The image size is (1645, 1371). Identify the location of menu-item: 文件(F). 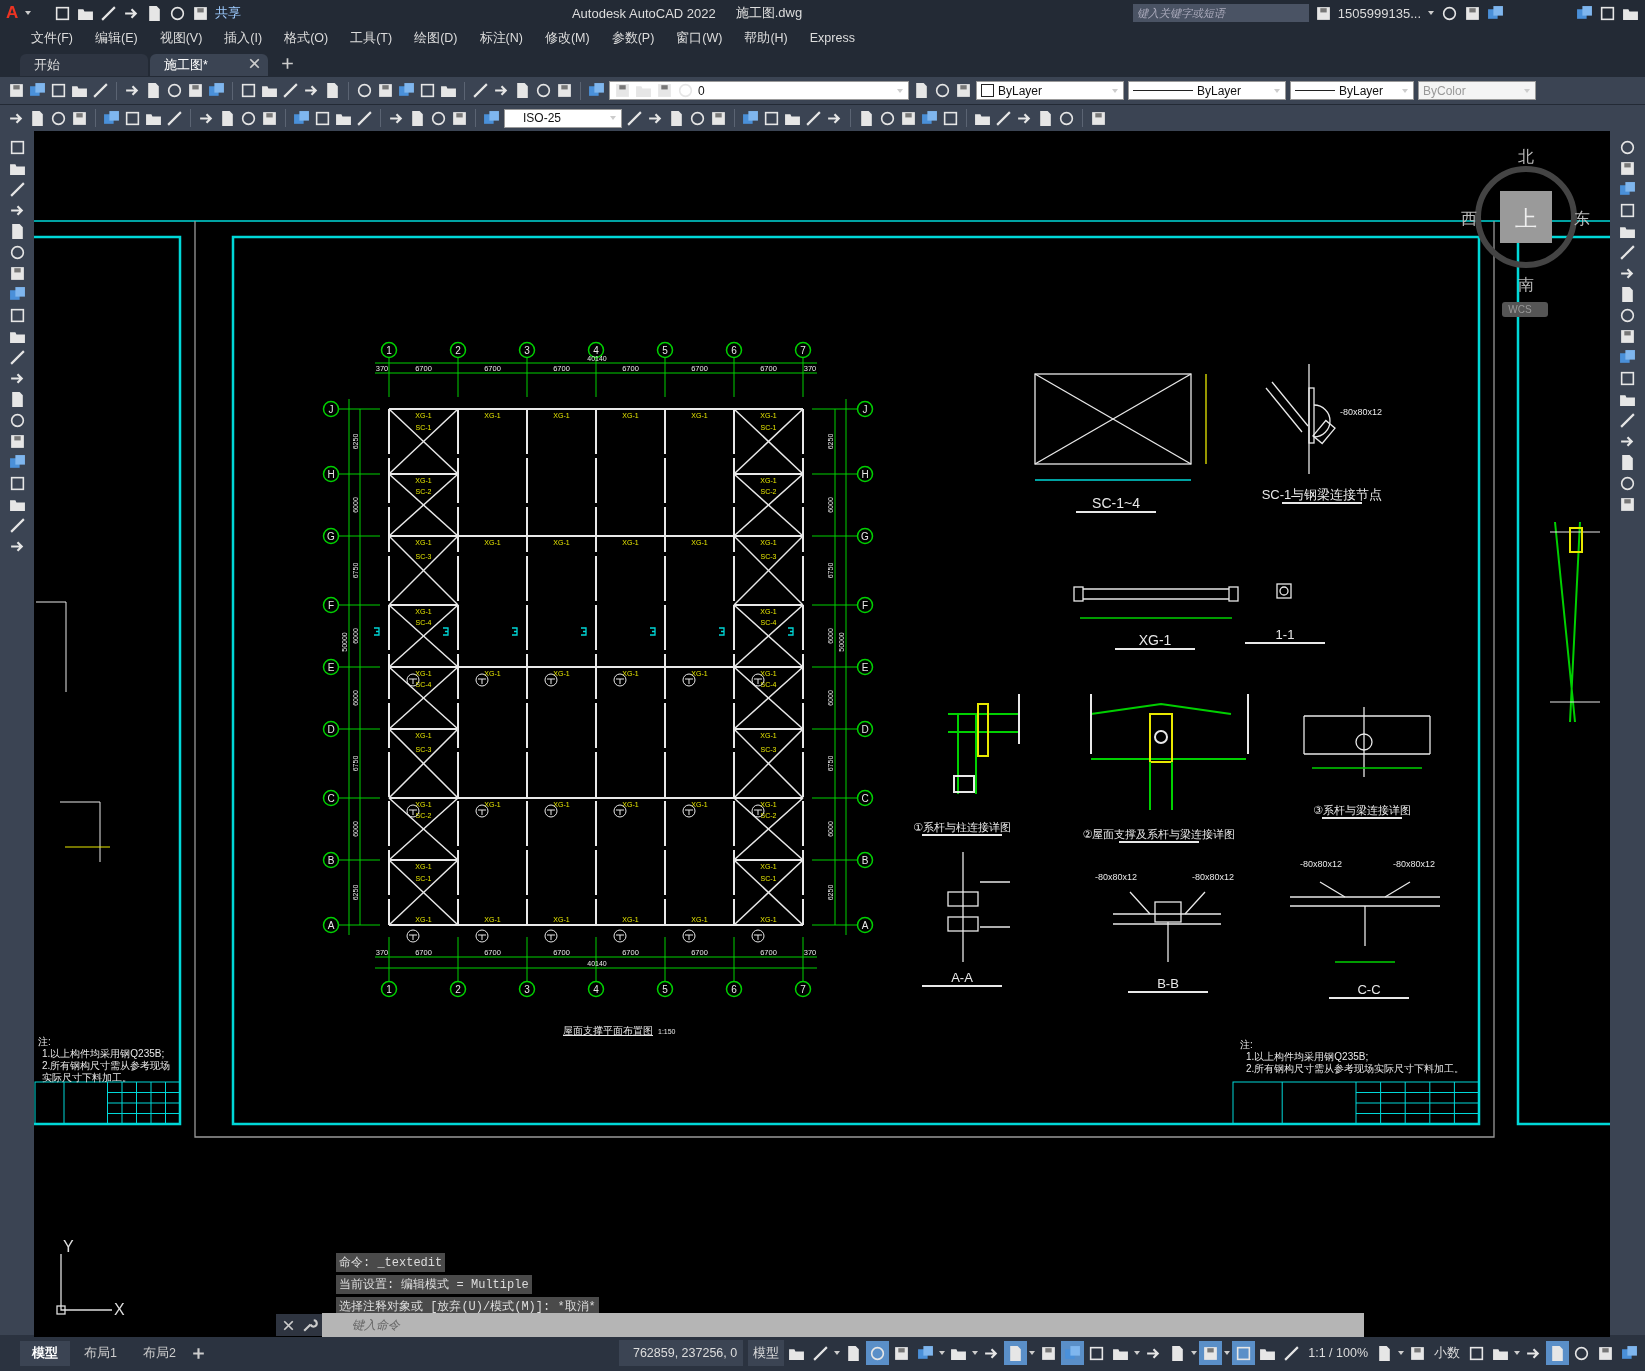
(52, 38).